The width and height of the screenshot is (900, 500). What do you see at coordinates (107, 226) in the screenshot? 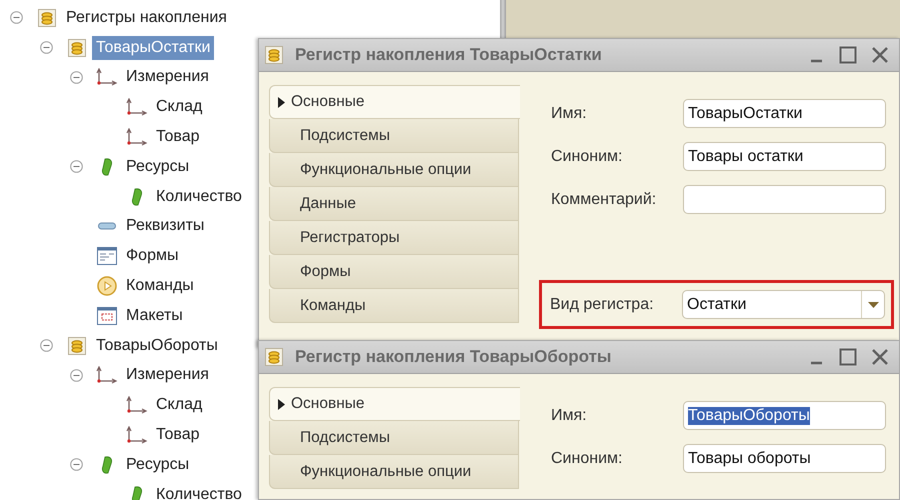
I see `dash-icon` at bounding box center [107, 226].